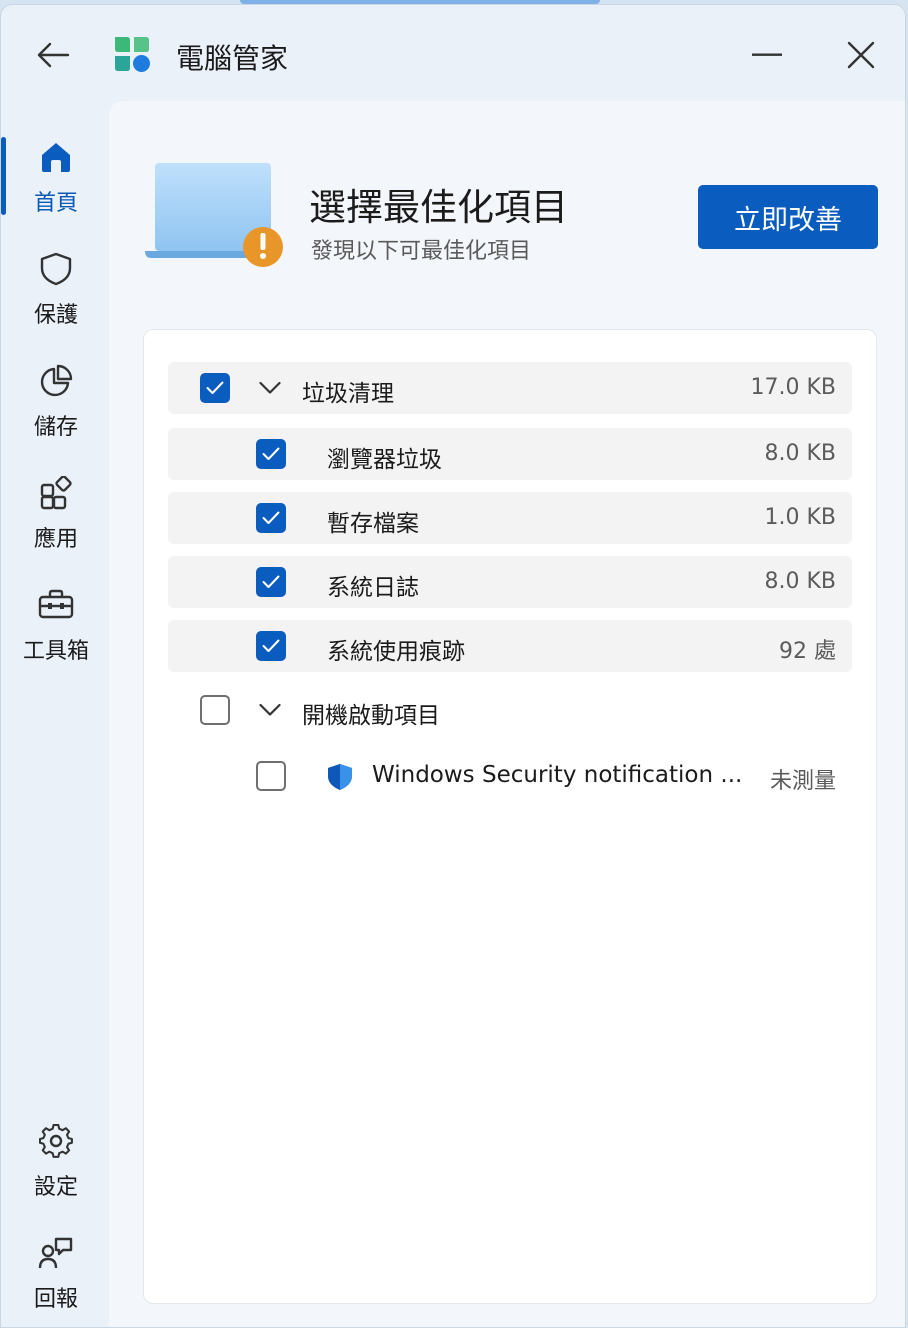 The height and width of the screenshot is (1328, 908). Describe the element at coordinates (384, 460) in the screenshot. I see `item-label: 瀏覽器垃圾` at that location.